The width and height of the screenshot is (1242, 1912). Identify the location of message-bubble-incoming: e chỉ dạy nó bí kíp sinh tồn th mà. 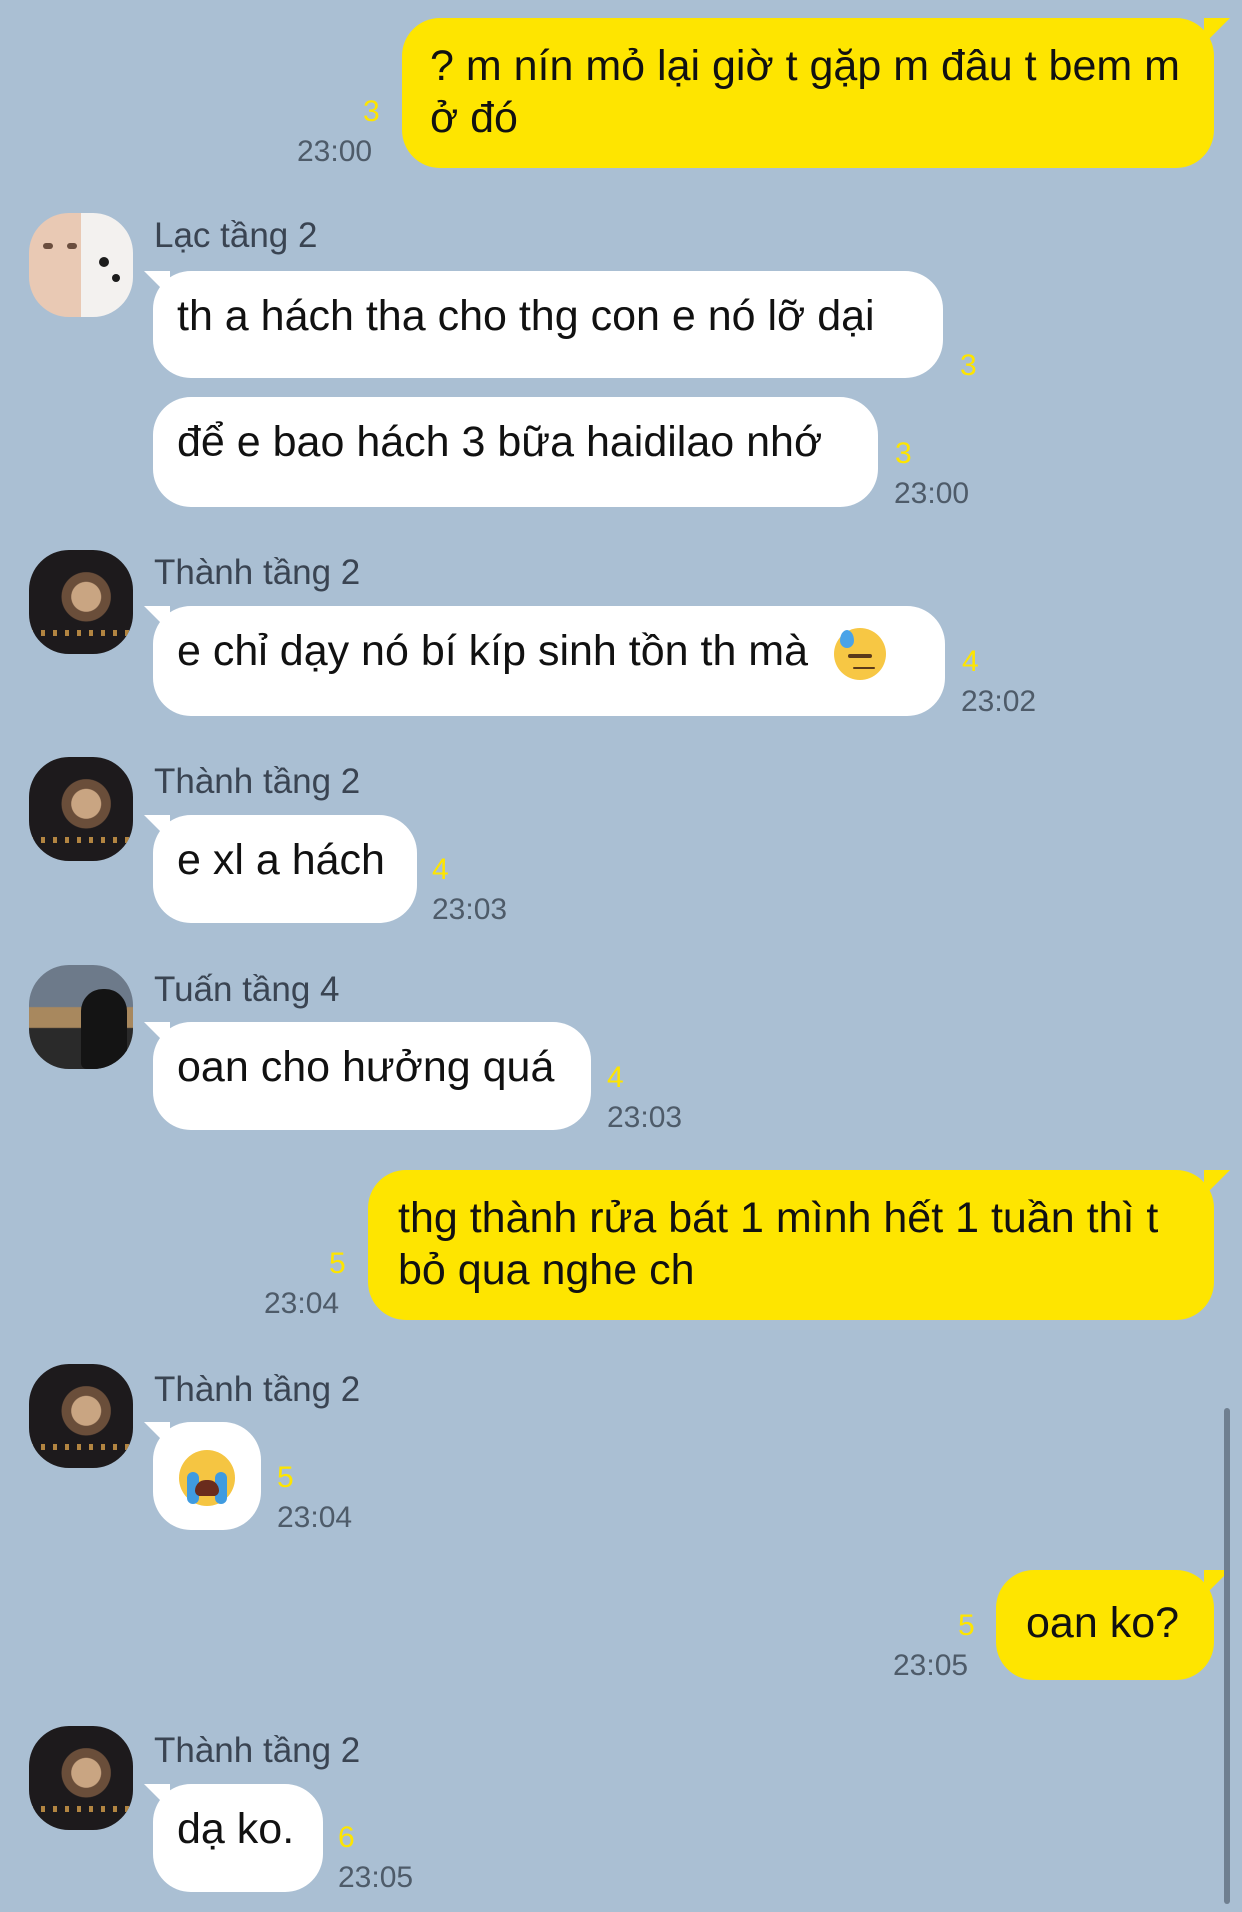
(549, 661).